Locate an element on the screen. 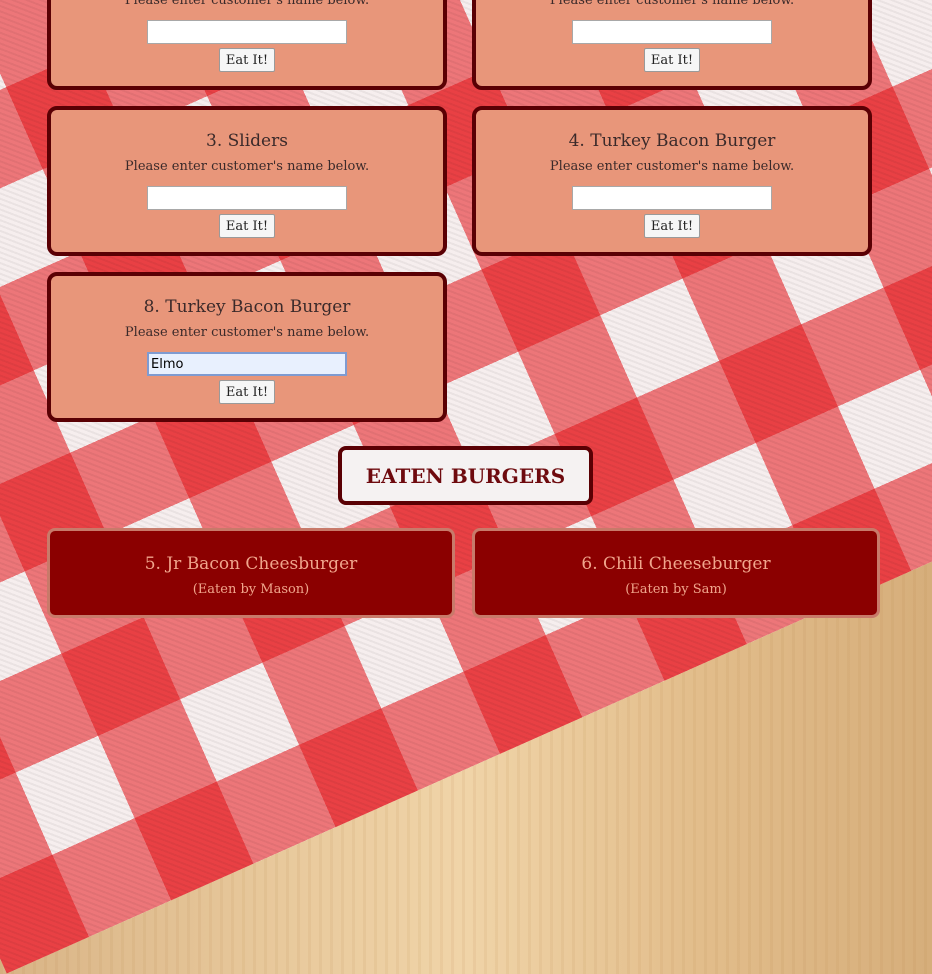 This screenshot has height=974, width=932. eaten-burger-card: 6. Chili Cheeseburger (Eaten by Sam) is located at coordinates (676, 573).